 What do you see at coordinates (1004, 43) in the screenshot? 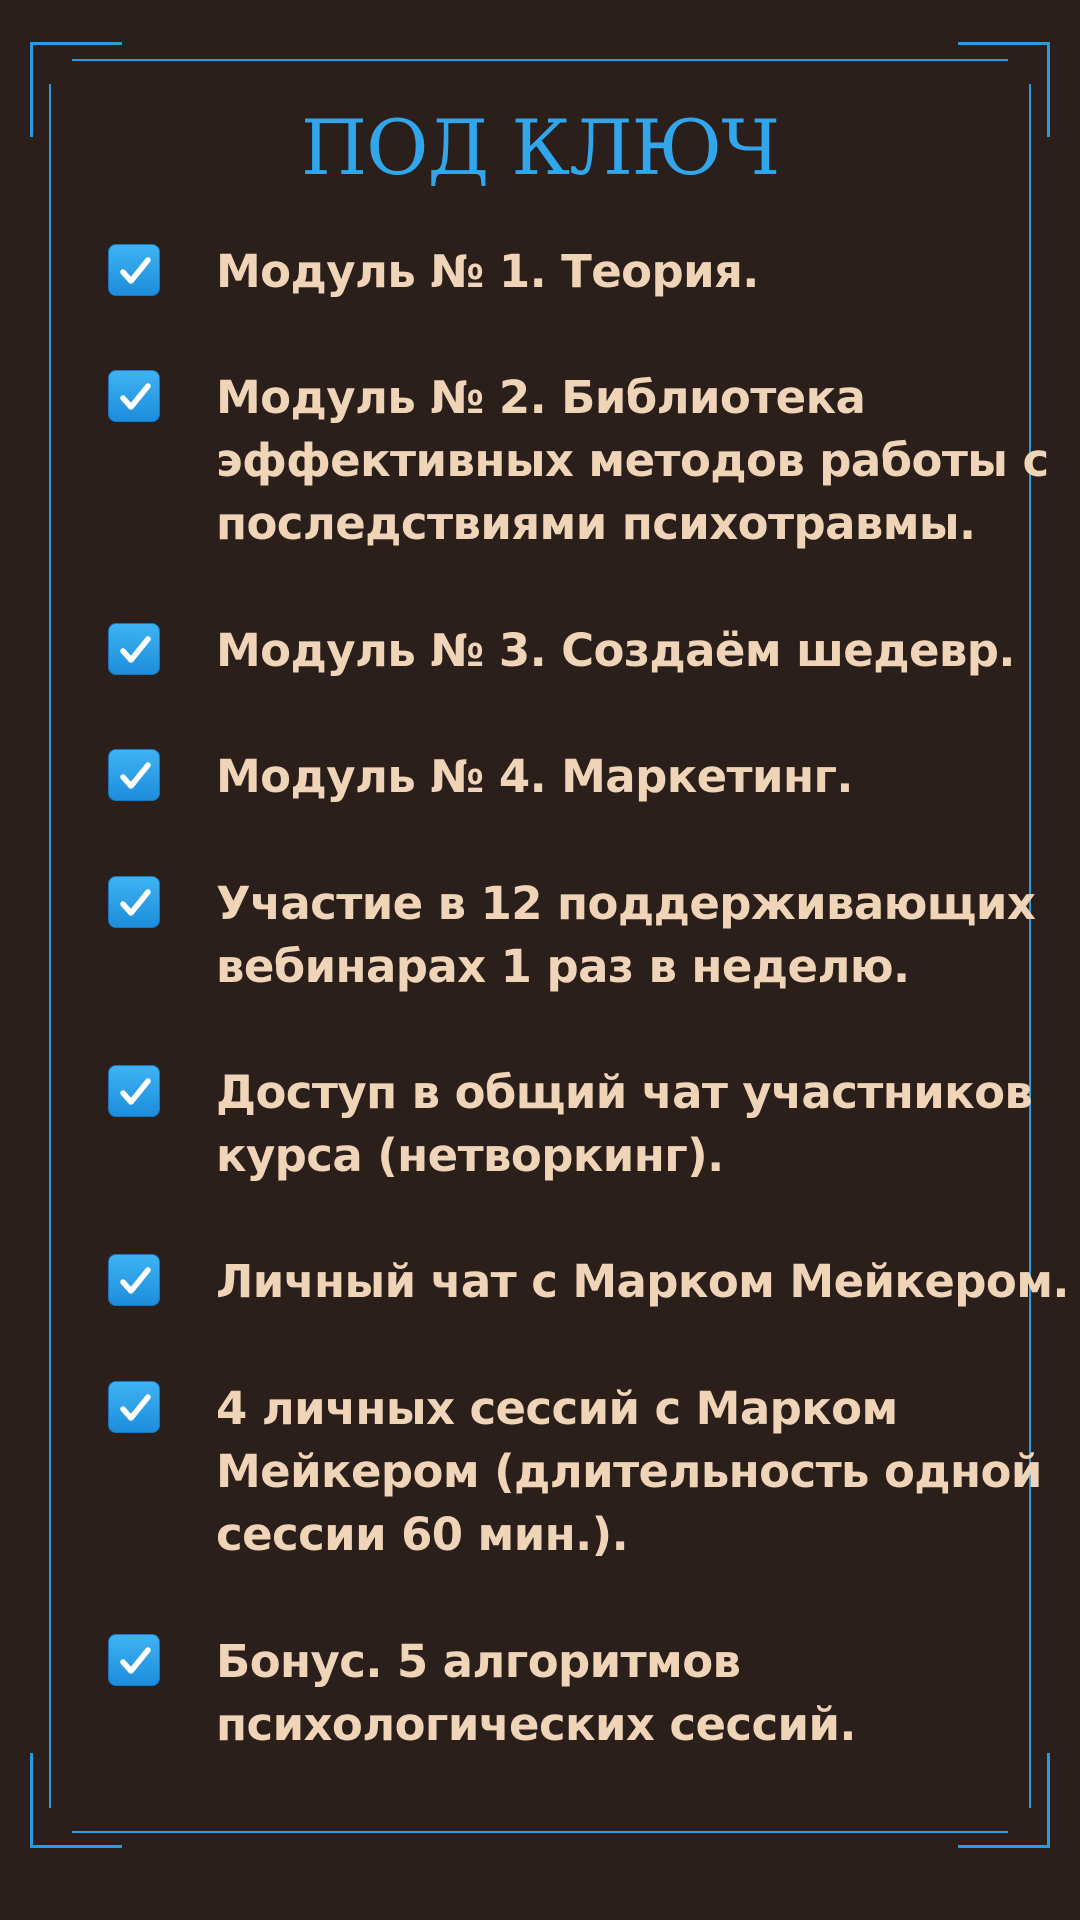
I see `corner-top-right` at bounding box center [1004, 43].